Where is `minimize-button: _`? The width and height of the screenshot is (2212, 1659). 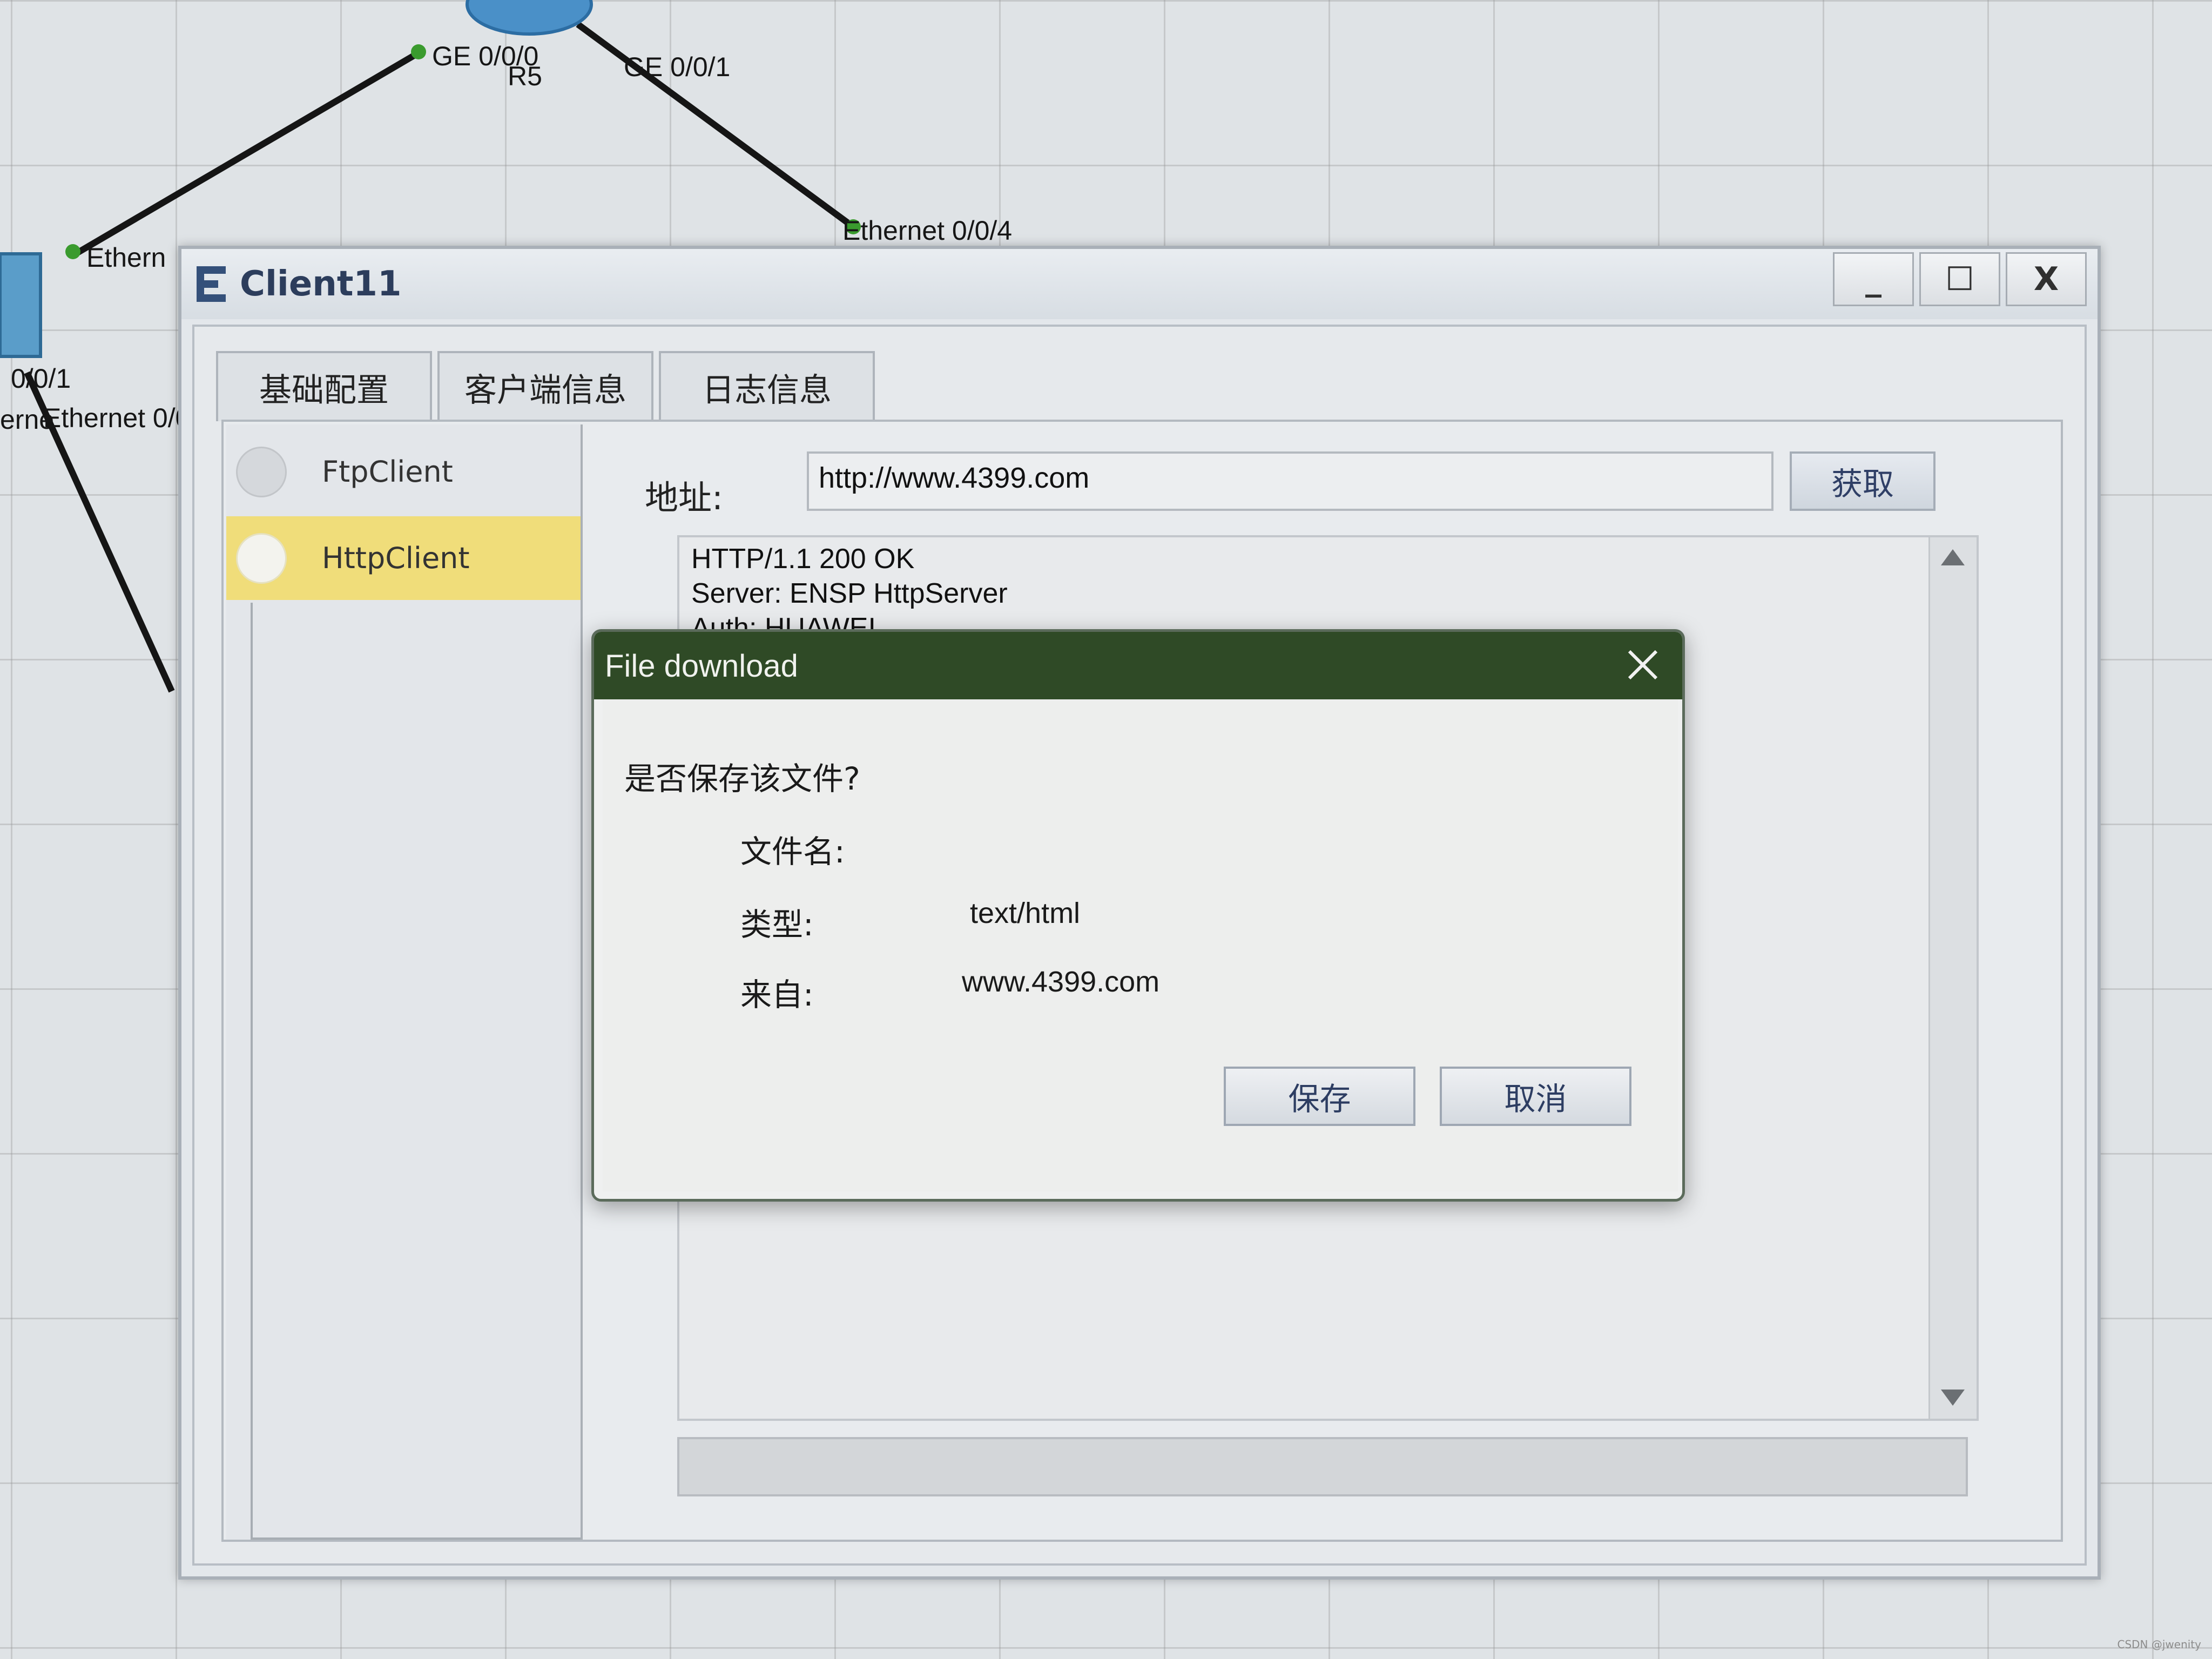
minimize-button: _ is located at coordinates (1873, 279).